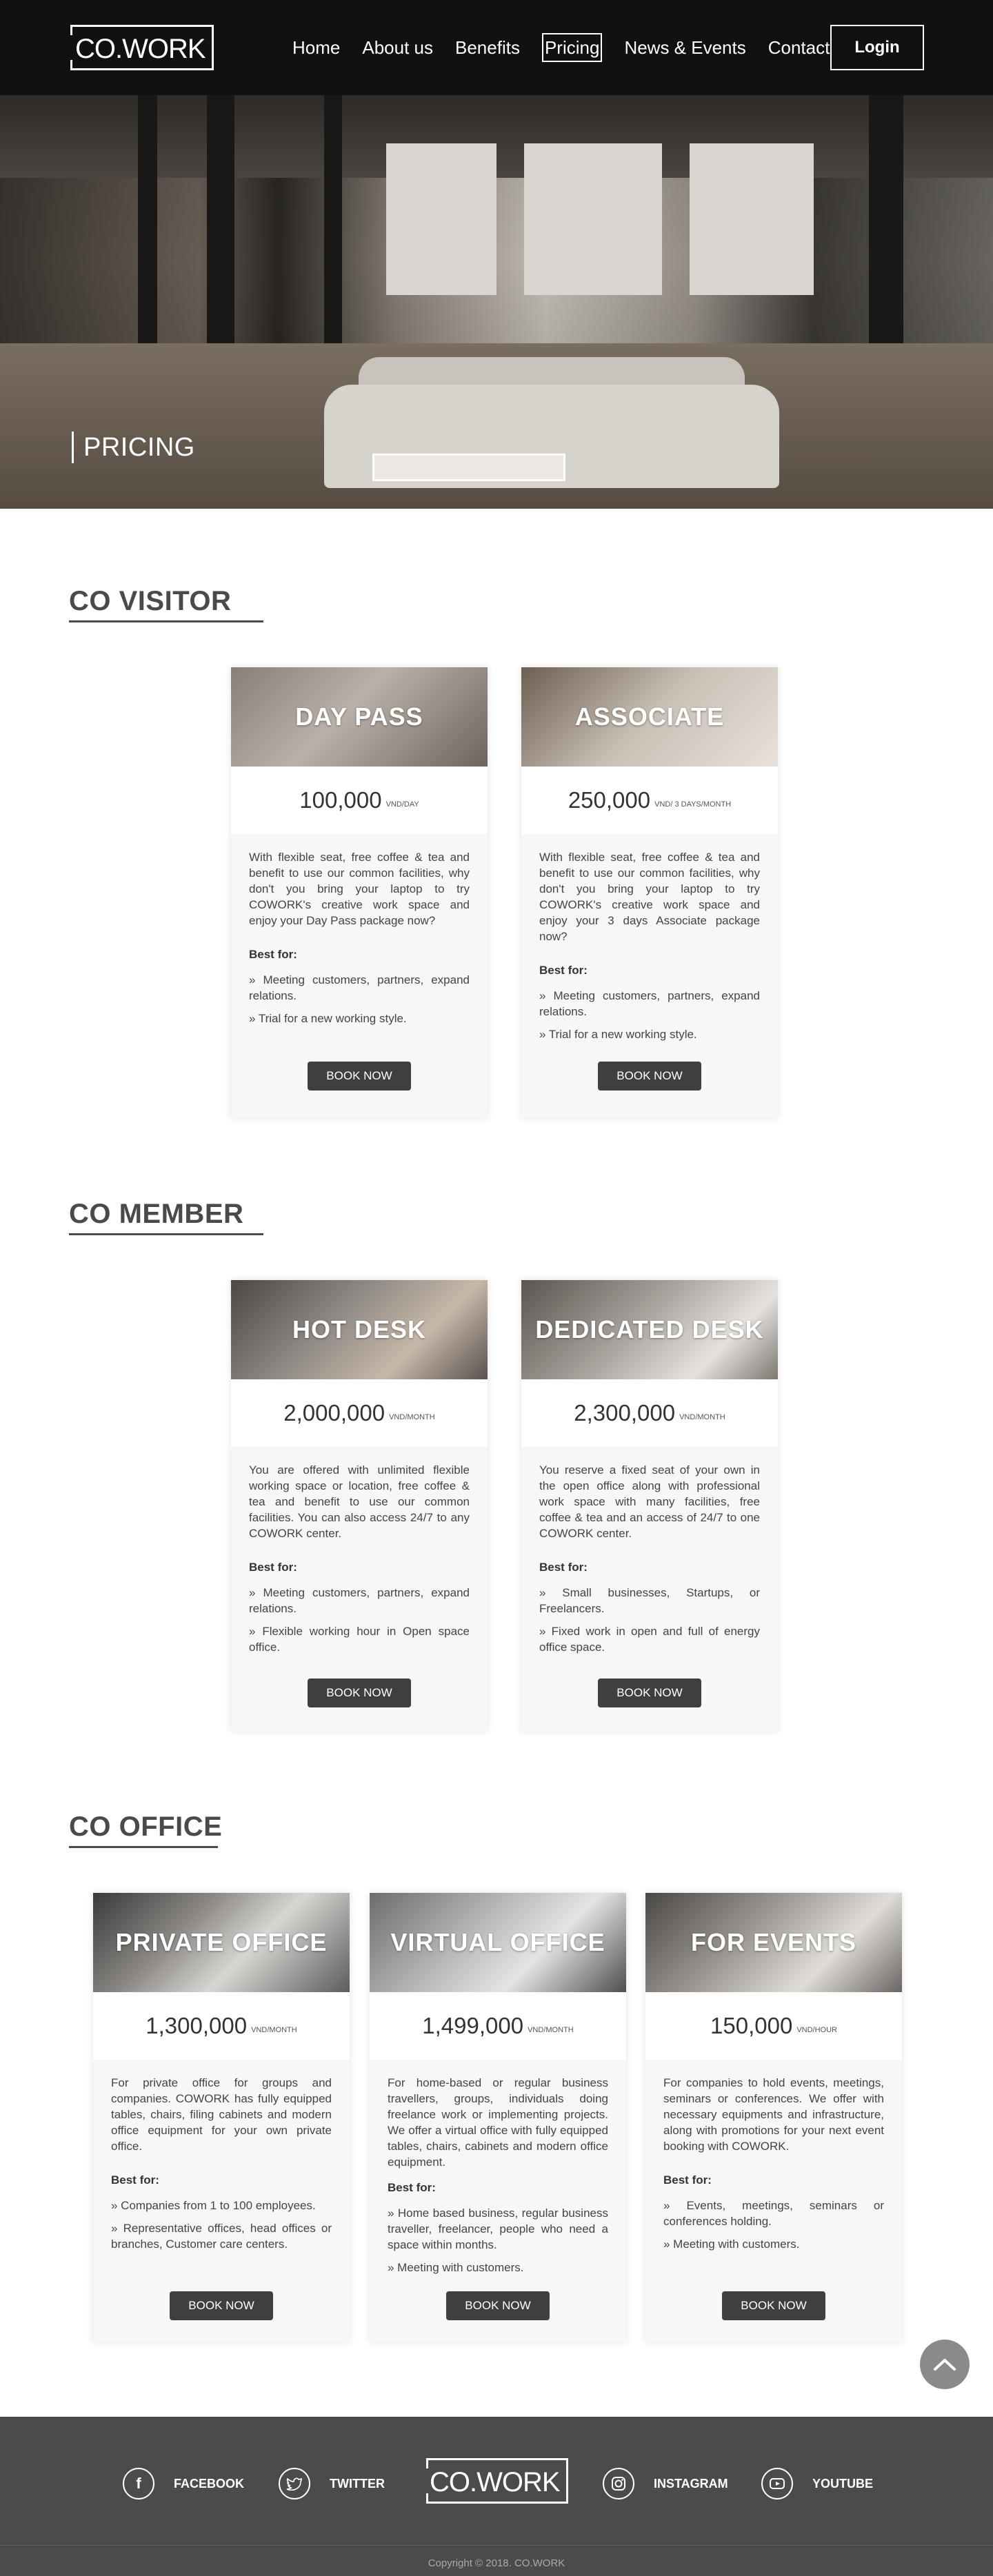 The height and width of the screenshot is (2576, 993). I want to click on section-title-co-office: CO OFFICE, so click(145, 1830).